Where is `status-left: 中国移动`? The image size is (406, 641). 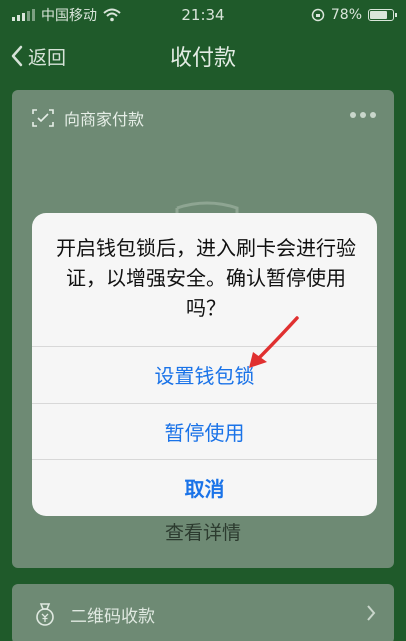 status-left: 中国移动 is located at coordinates (66, 15).